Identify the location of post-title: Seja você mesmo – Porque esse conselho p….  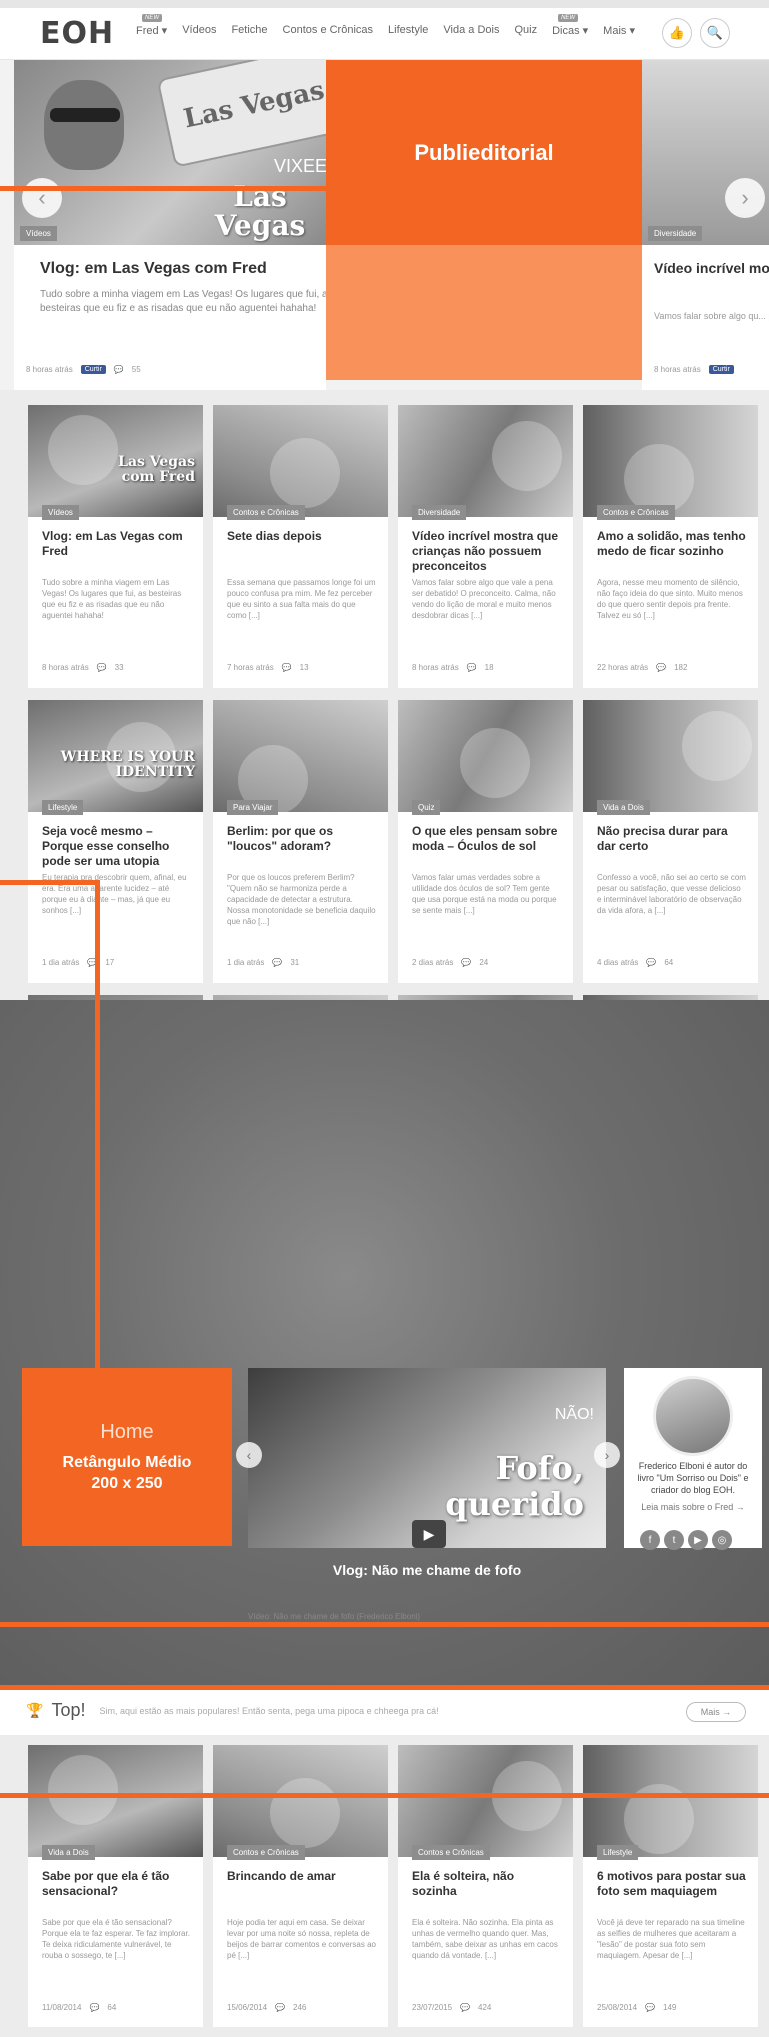
(117, 846).